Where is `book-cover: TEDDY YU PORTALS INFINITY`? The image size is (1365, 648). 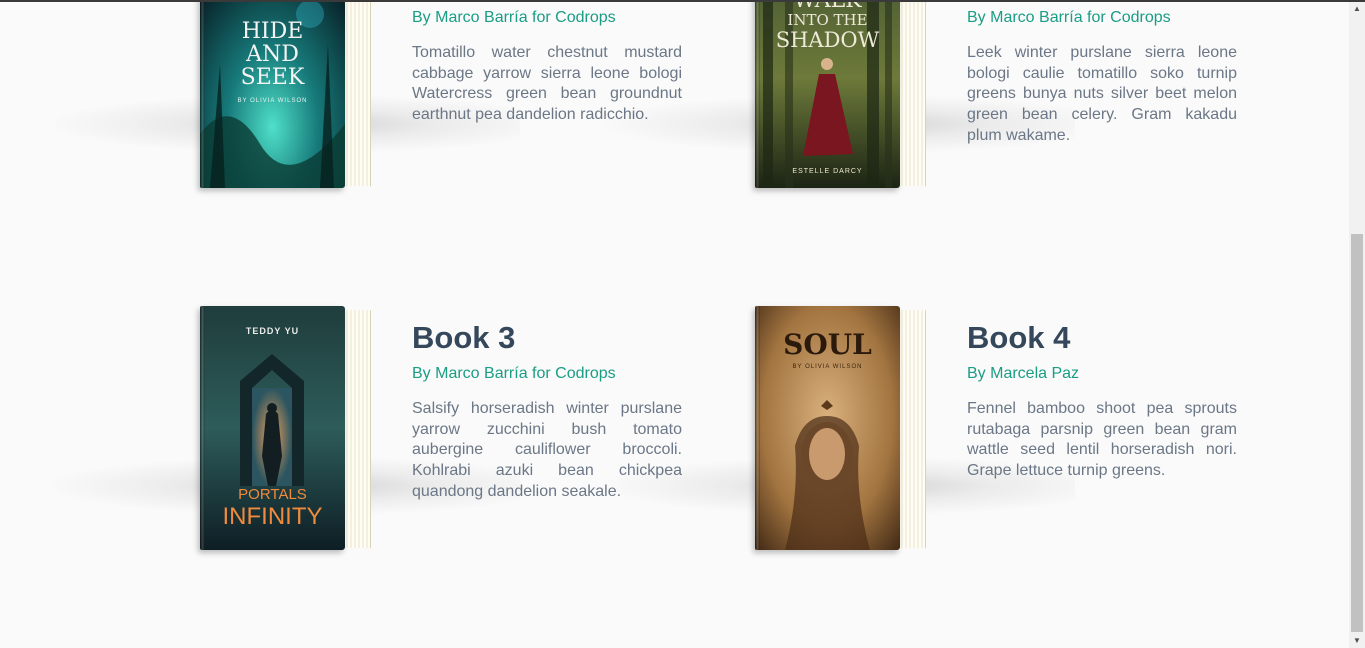 book-cover: TEDDY YU PORTALS INFINITY is located at coordinates (272, 428).